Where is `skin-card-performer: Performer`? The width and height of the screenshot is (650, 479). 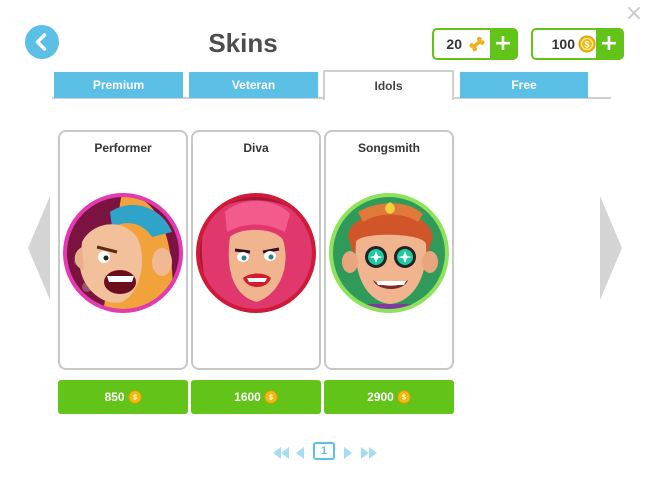
skin-card-performer: Performer is located at coordinates (123, 250).